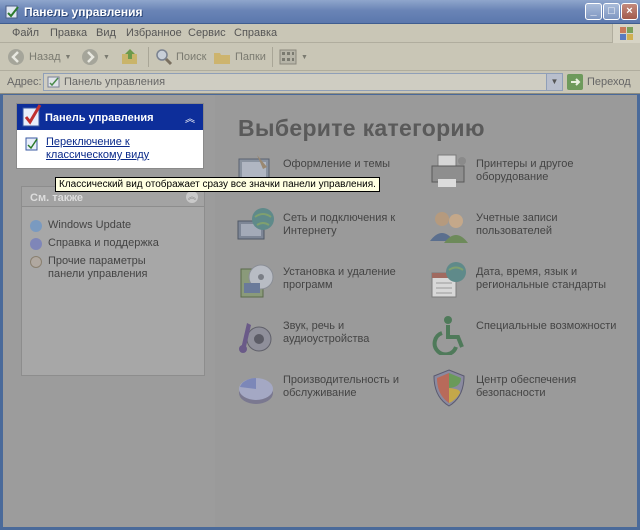  Describe the element at coordinates (320, 57) in the screenshot. I see `toolbar: Назад ▼ ▼ Поиск Папки ▼` at that location.